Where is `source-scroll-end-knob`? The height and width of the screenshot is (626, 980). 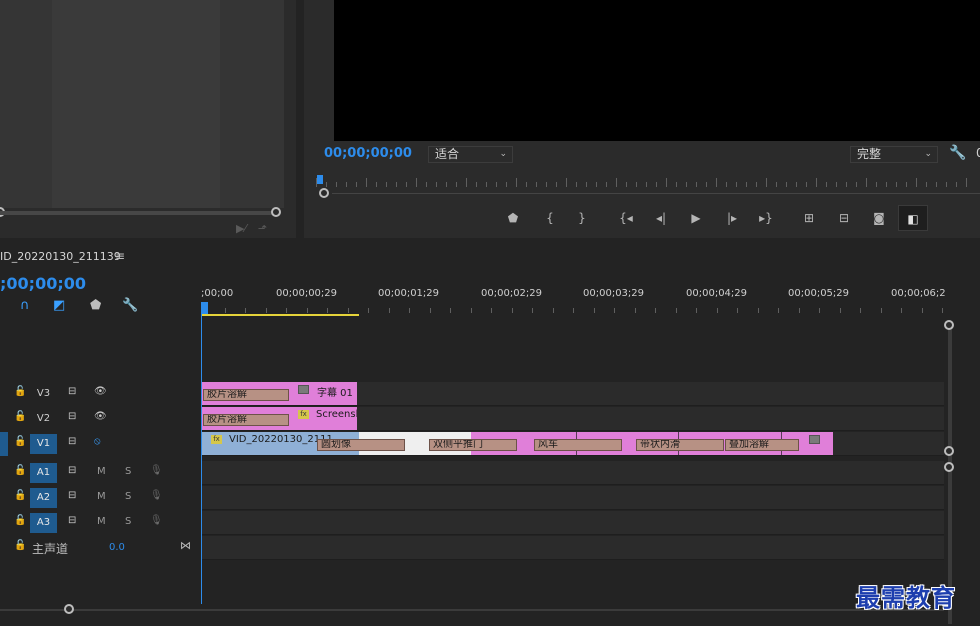 source-scroll-end-knob is located at coordinates (276, 212).